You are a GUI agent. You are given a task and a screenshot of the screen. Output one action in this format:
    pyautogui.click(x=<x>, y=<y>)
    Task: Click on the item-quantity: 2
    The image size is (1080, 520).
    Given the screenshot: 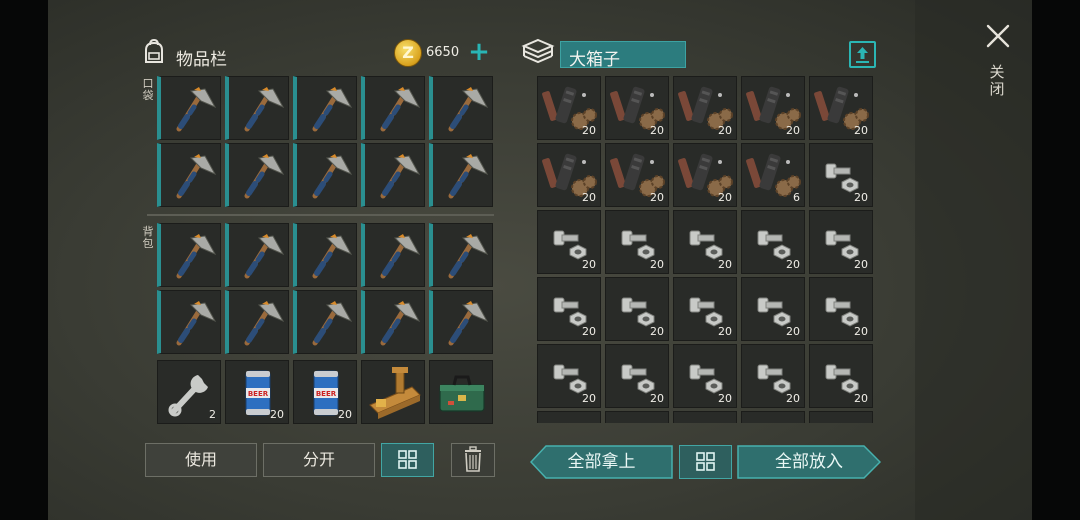 What is the action you would take?
    pyautogui.click(x=212, y=414)
    